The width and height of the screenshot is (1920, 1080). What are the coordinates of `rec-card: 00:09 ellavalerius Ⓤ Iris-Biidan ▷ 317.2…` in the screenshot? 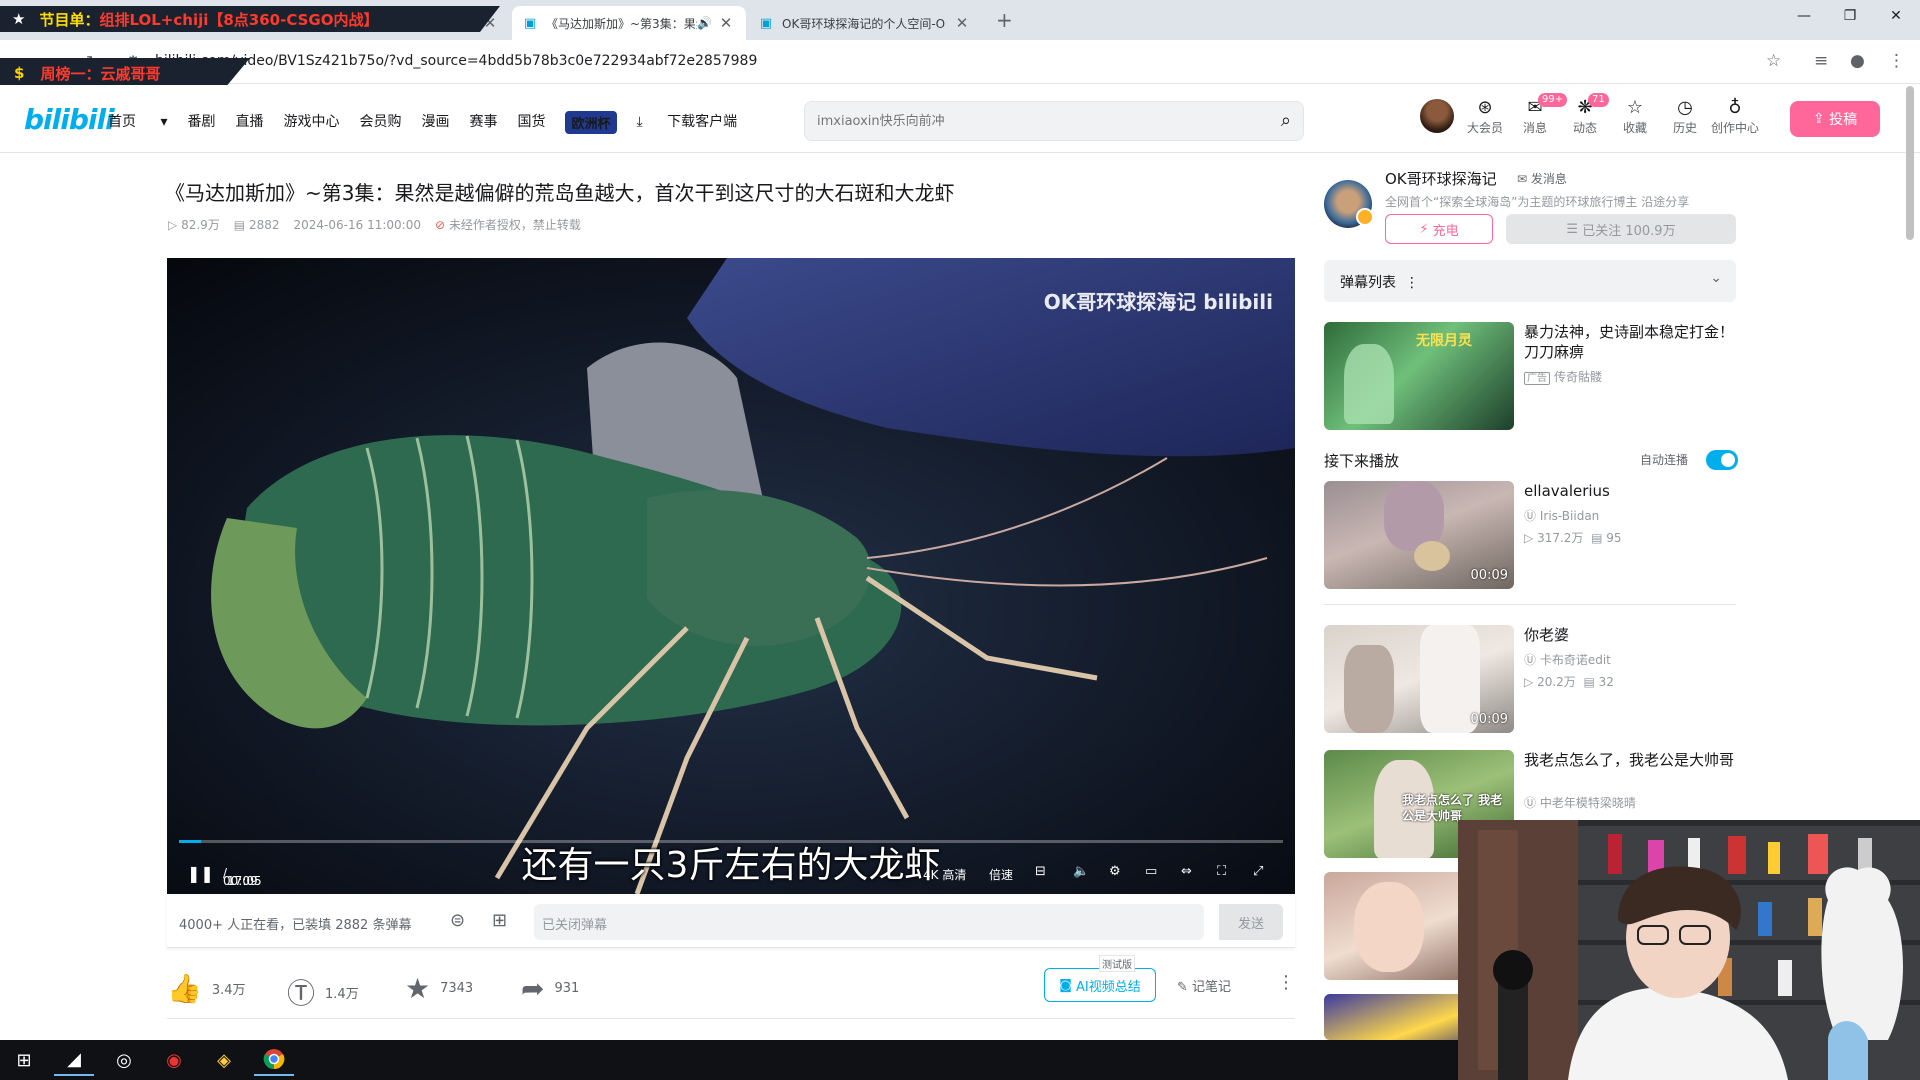 It's located at (1530, 535).